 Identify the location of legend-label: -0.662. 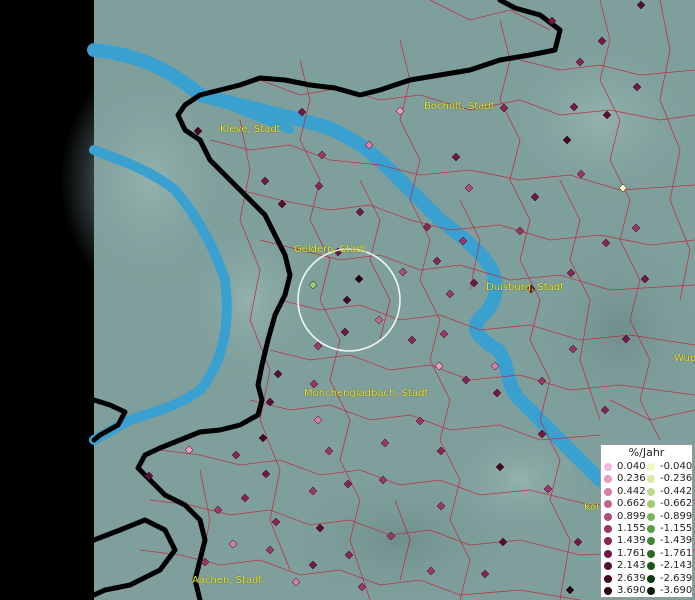
(676, 504).